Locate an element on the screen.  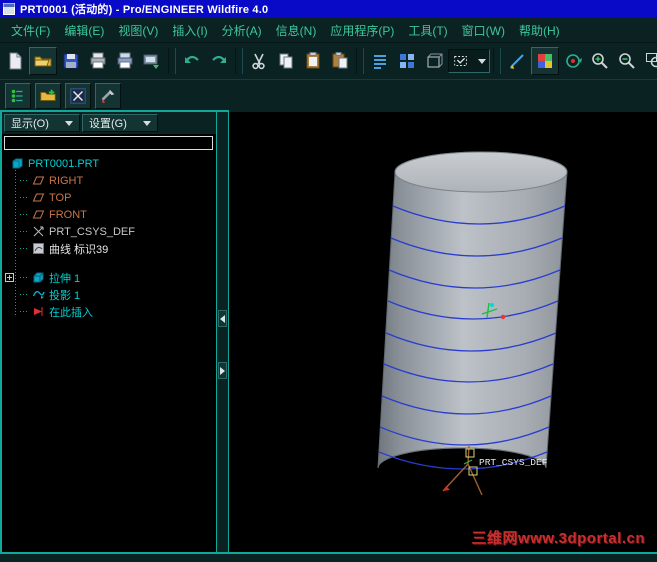
undo-icon is located at coordinates (192, 59).